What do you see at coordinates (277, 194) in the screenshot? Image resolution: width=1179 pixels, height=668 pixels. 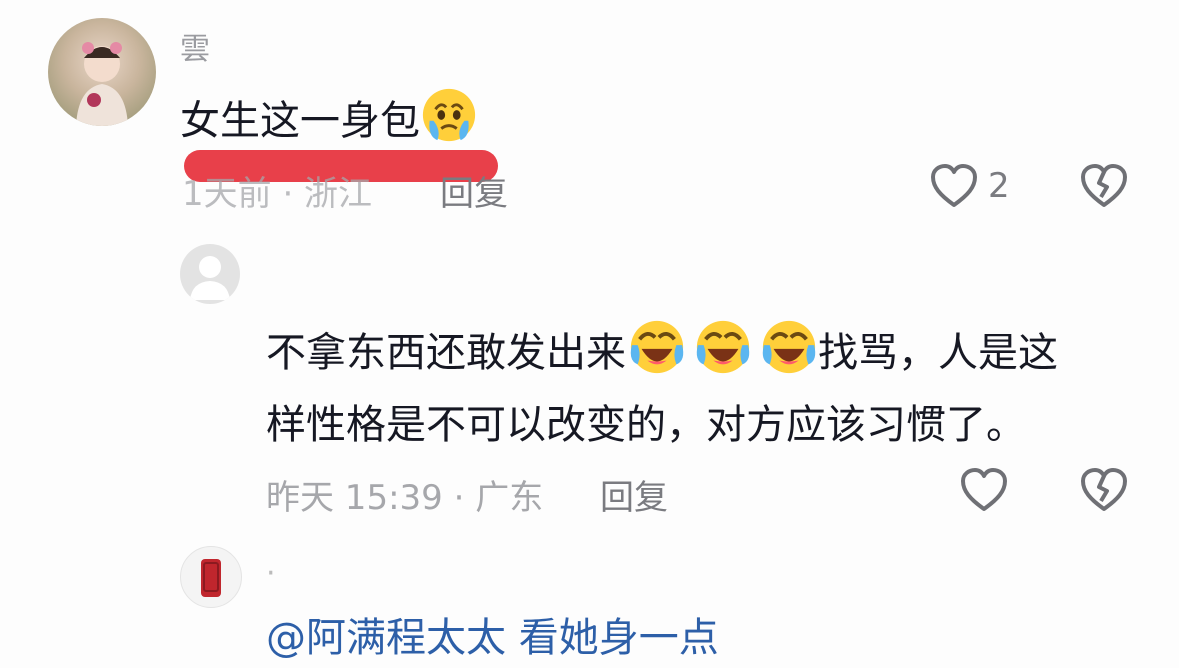 I see `comment-meta: 1天前 · 浙江` at bounding box center [277, 194].